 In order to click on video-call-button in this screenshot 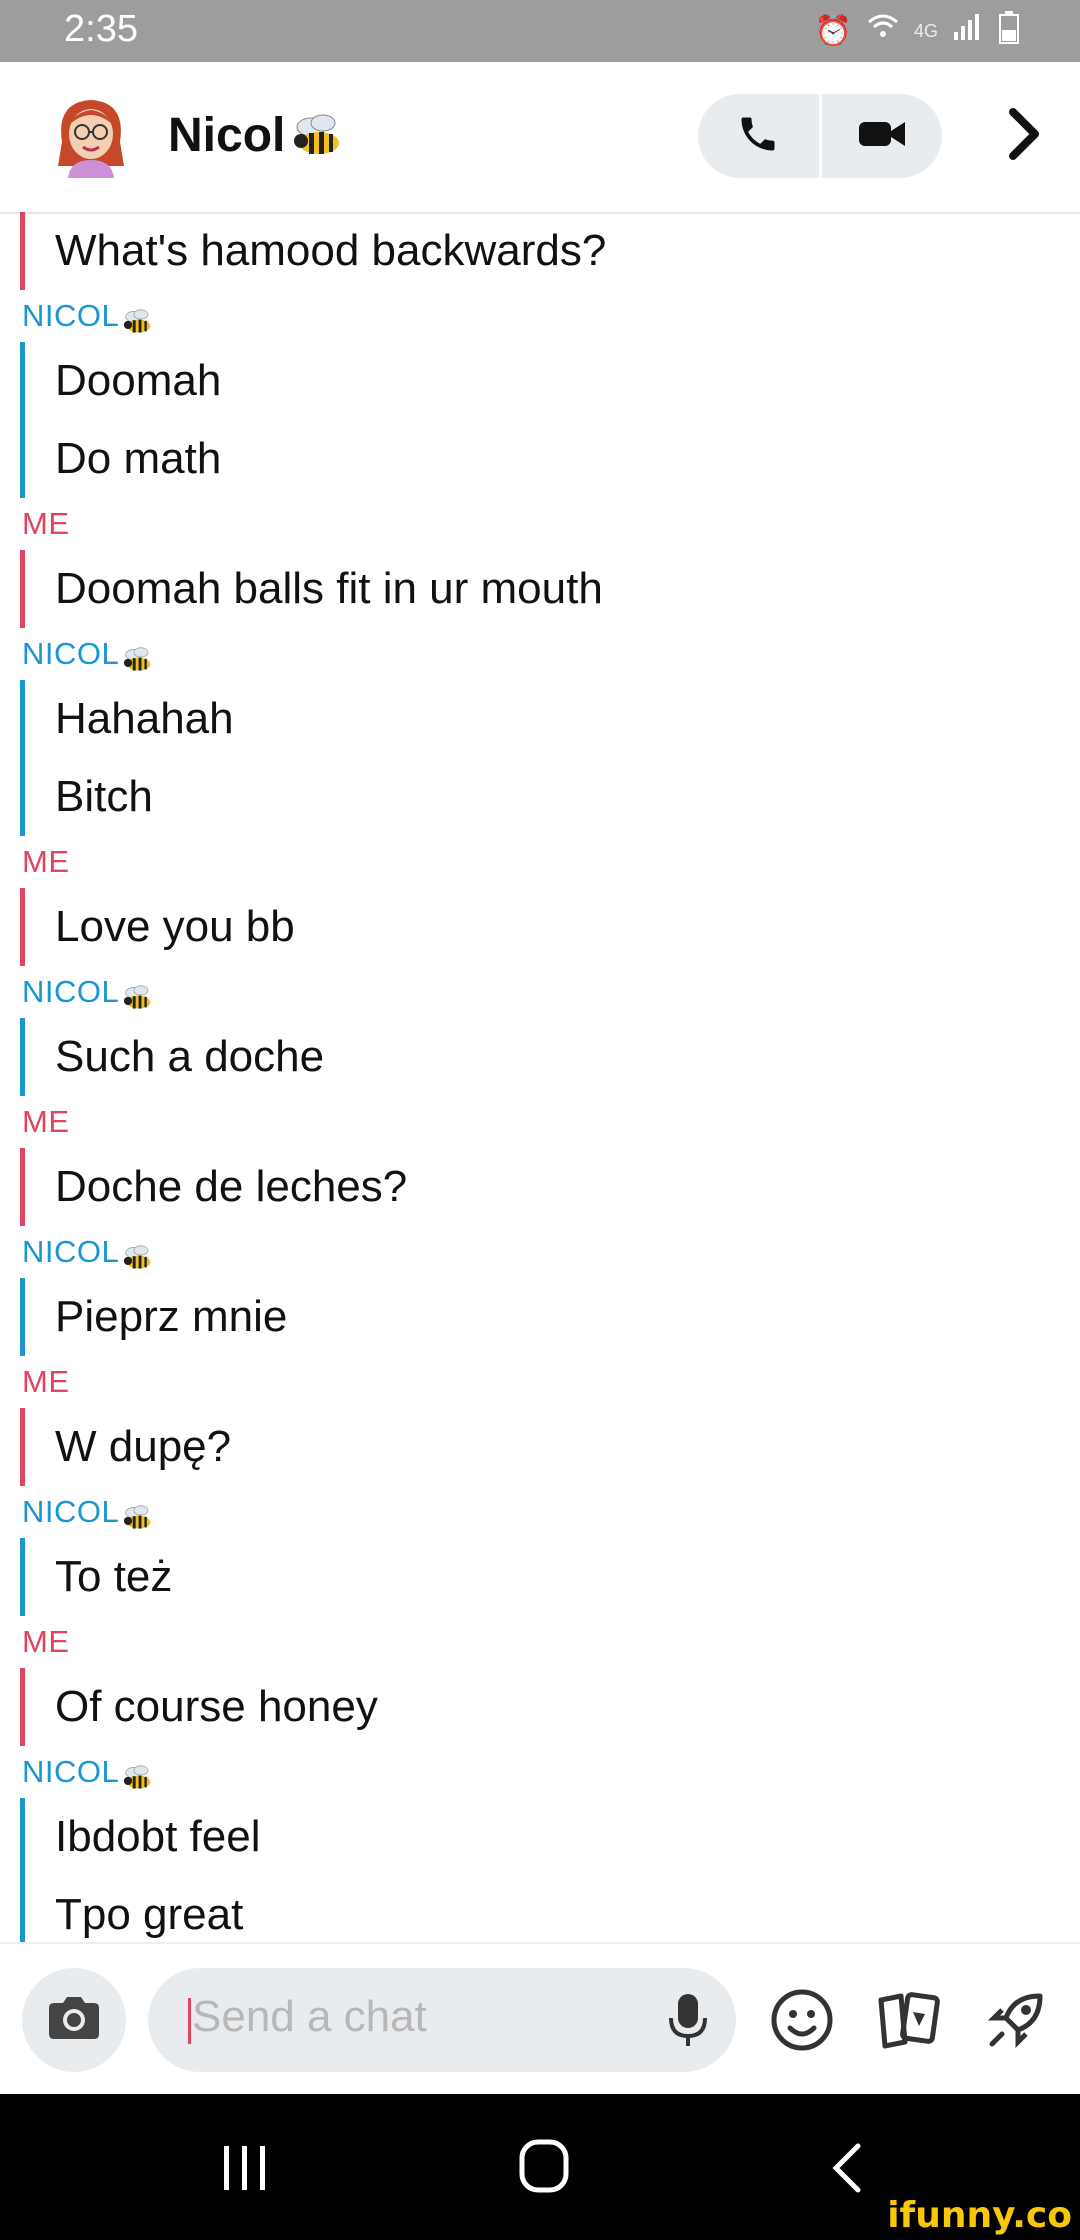, I will do `click(882, 136)`.